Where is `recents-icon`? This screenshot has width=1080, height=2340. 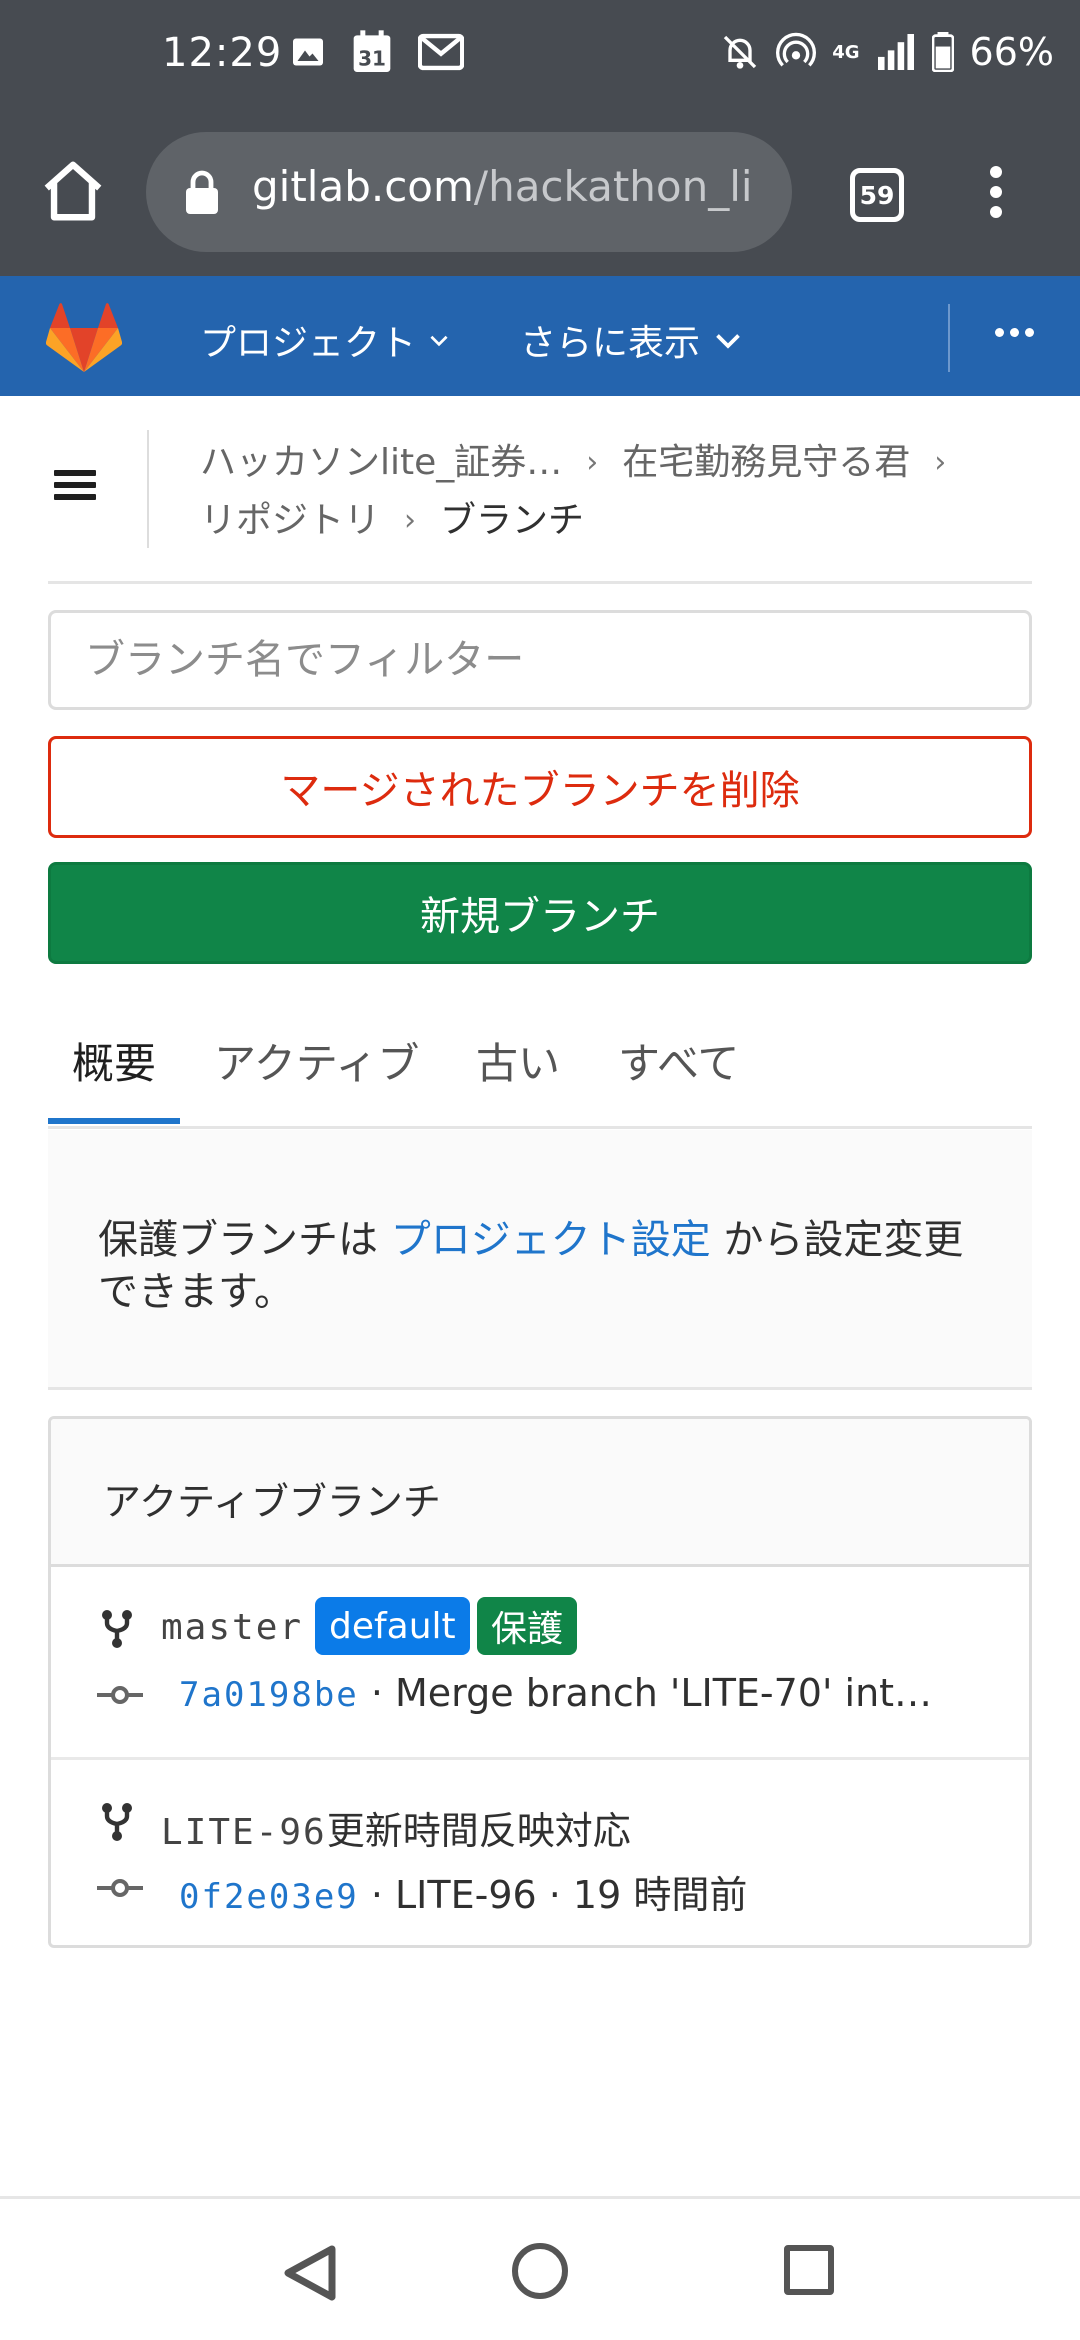 recents-icon is located at coordinates (809, 2270).